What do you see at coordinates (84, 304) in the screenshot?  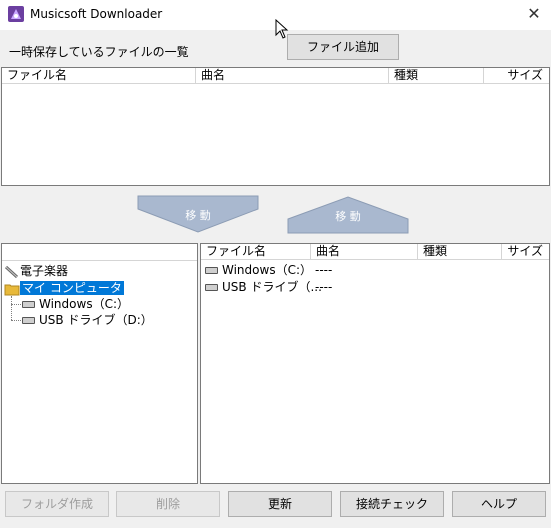 I see `tree-item-drive-c-label: Windows（C:）` at bounding box center [84, 304].